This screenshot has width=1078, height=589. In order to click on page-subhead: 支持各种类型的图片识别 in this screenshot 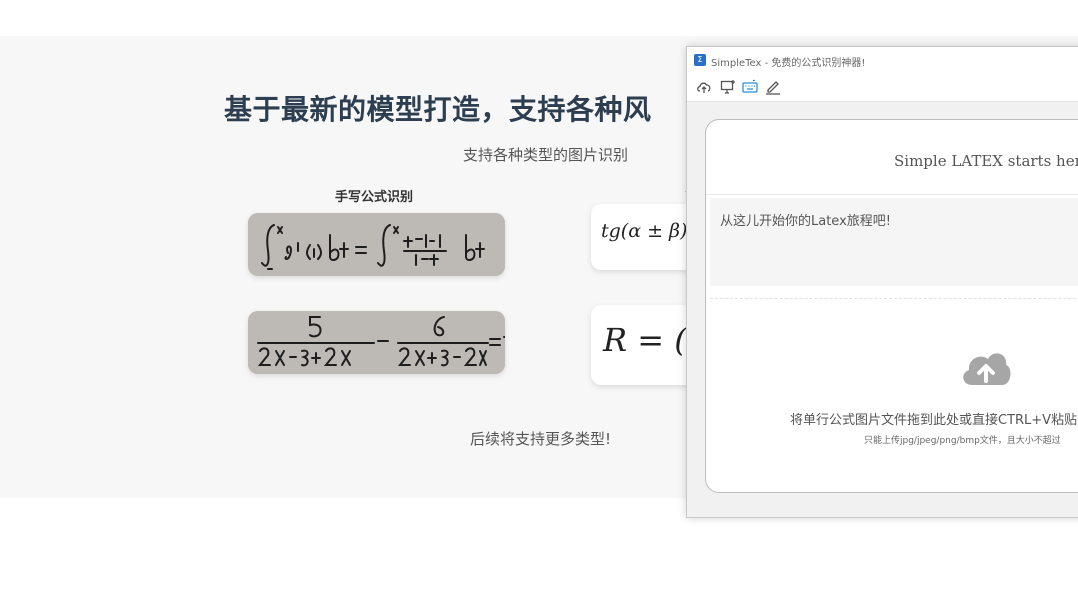, I will do `click(546, 155)`.